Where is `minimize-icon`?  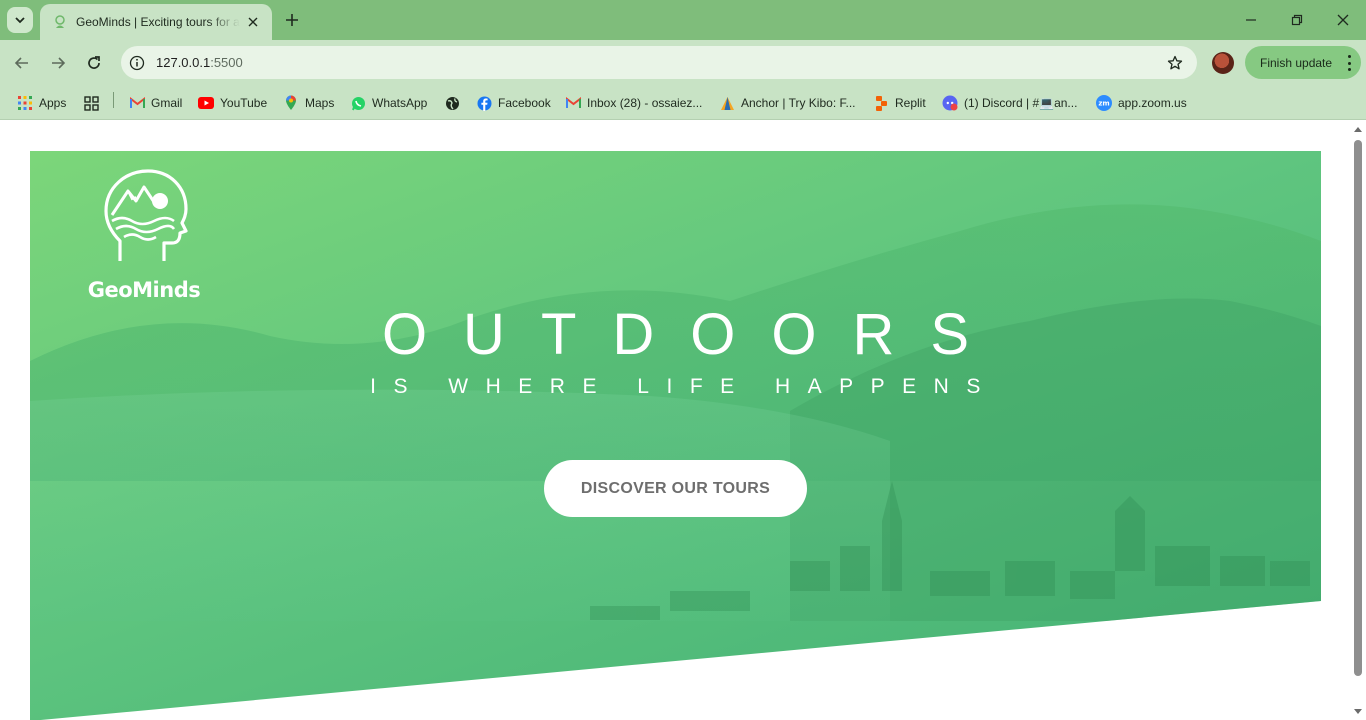 minimize-icon is located at coordinates (1251, 20).